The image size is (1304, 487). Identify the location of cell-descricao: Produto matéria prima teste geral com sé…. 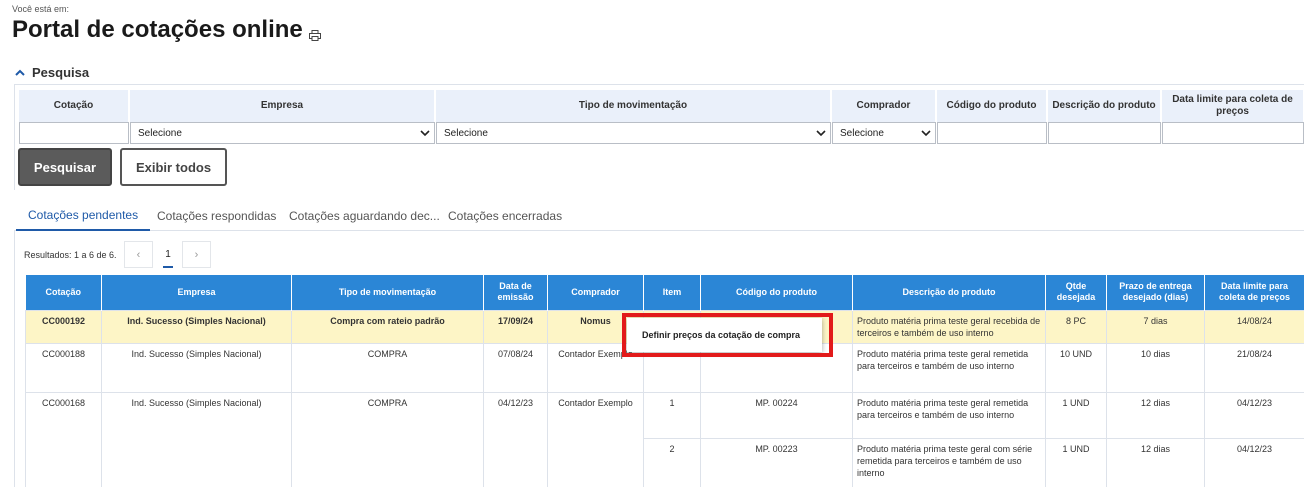
(949, 462).